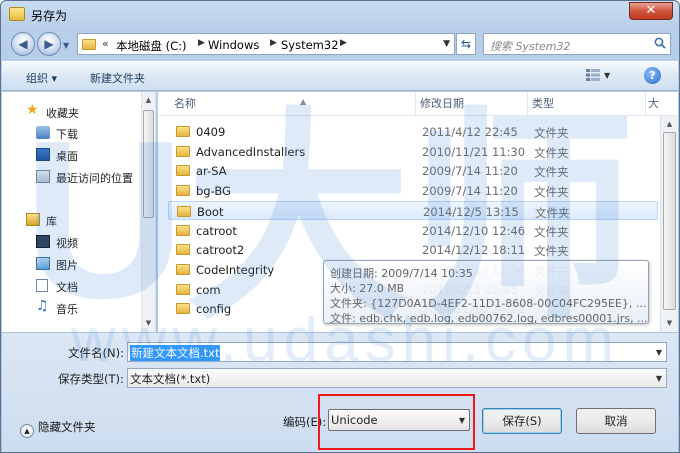  I want to click on file-name: com, so click(208, 289).